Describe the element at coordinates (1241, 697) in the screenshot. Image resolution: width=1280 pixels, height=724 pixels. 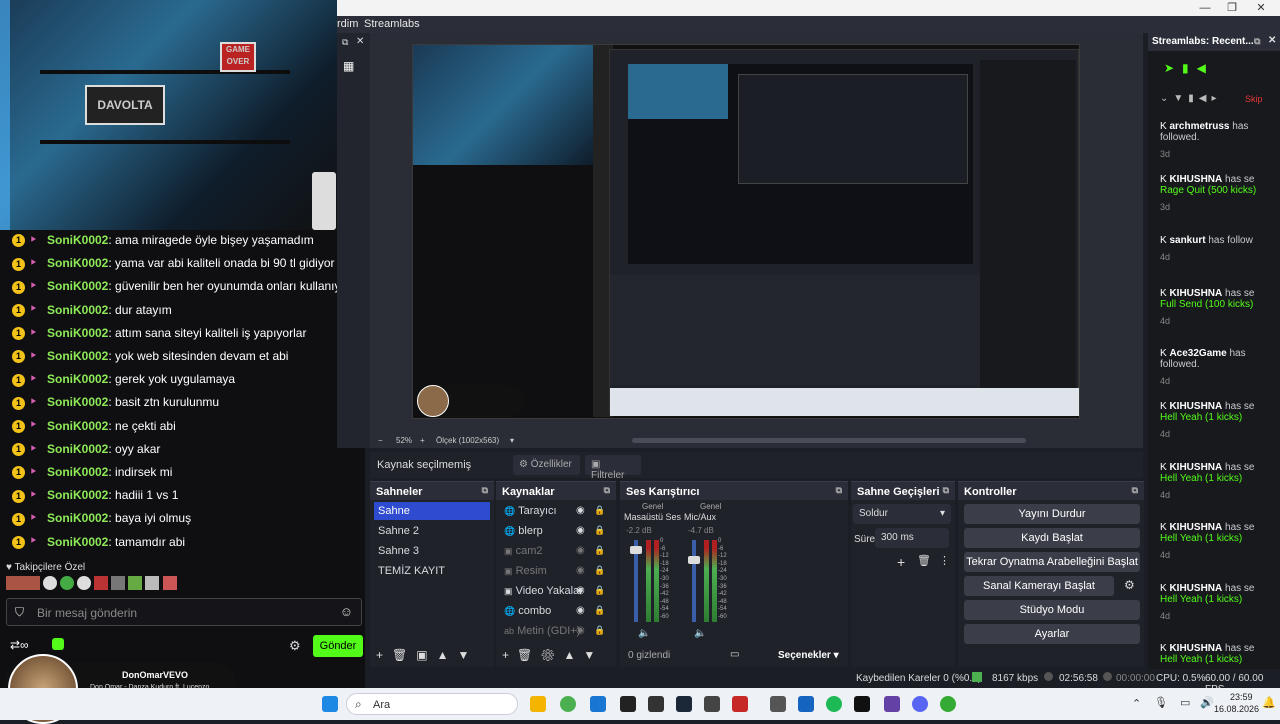
I see `clock-time: 23:59` at that location.